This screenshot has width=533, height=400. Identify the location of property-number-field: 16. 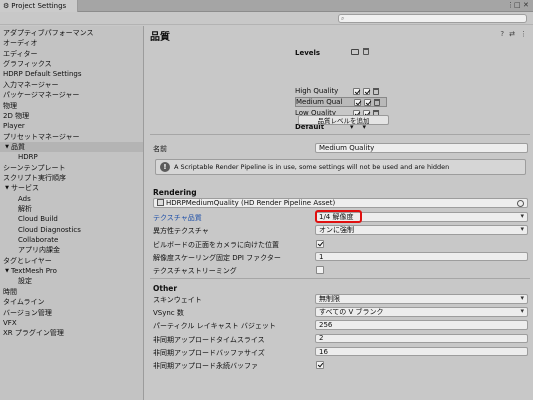
(421, 351).